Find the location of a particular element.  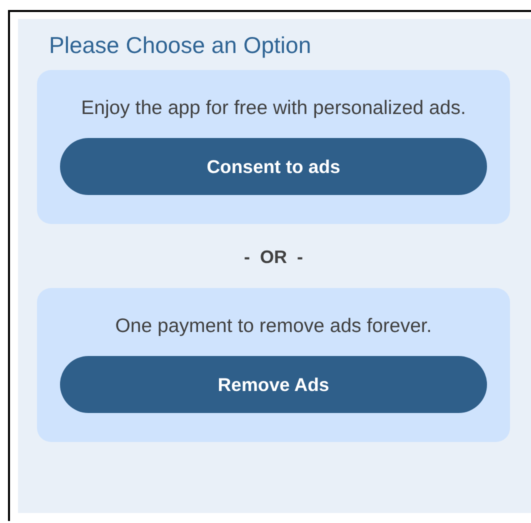

option-button: Remove Ads is located at coordinates (273, 384).